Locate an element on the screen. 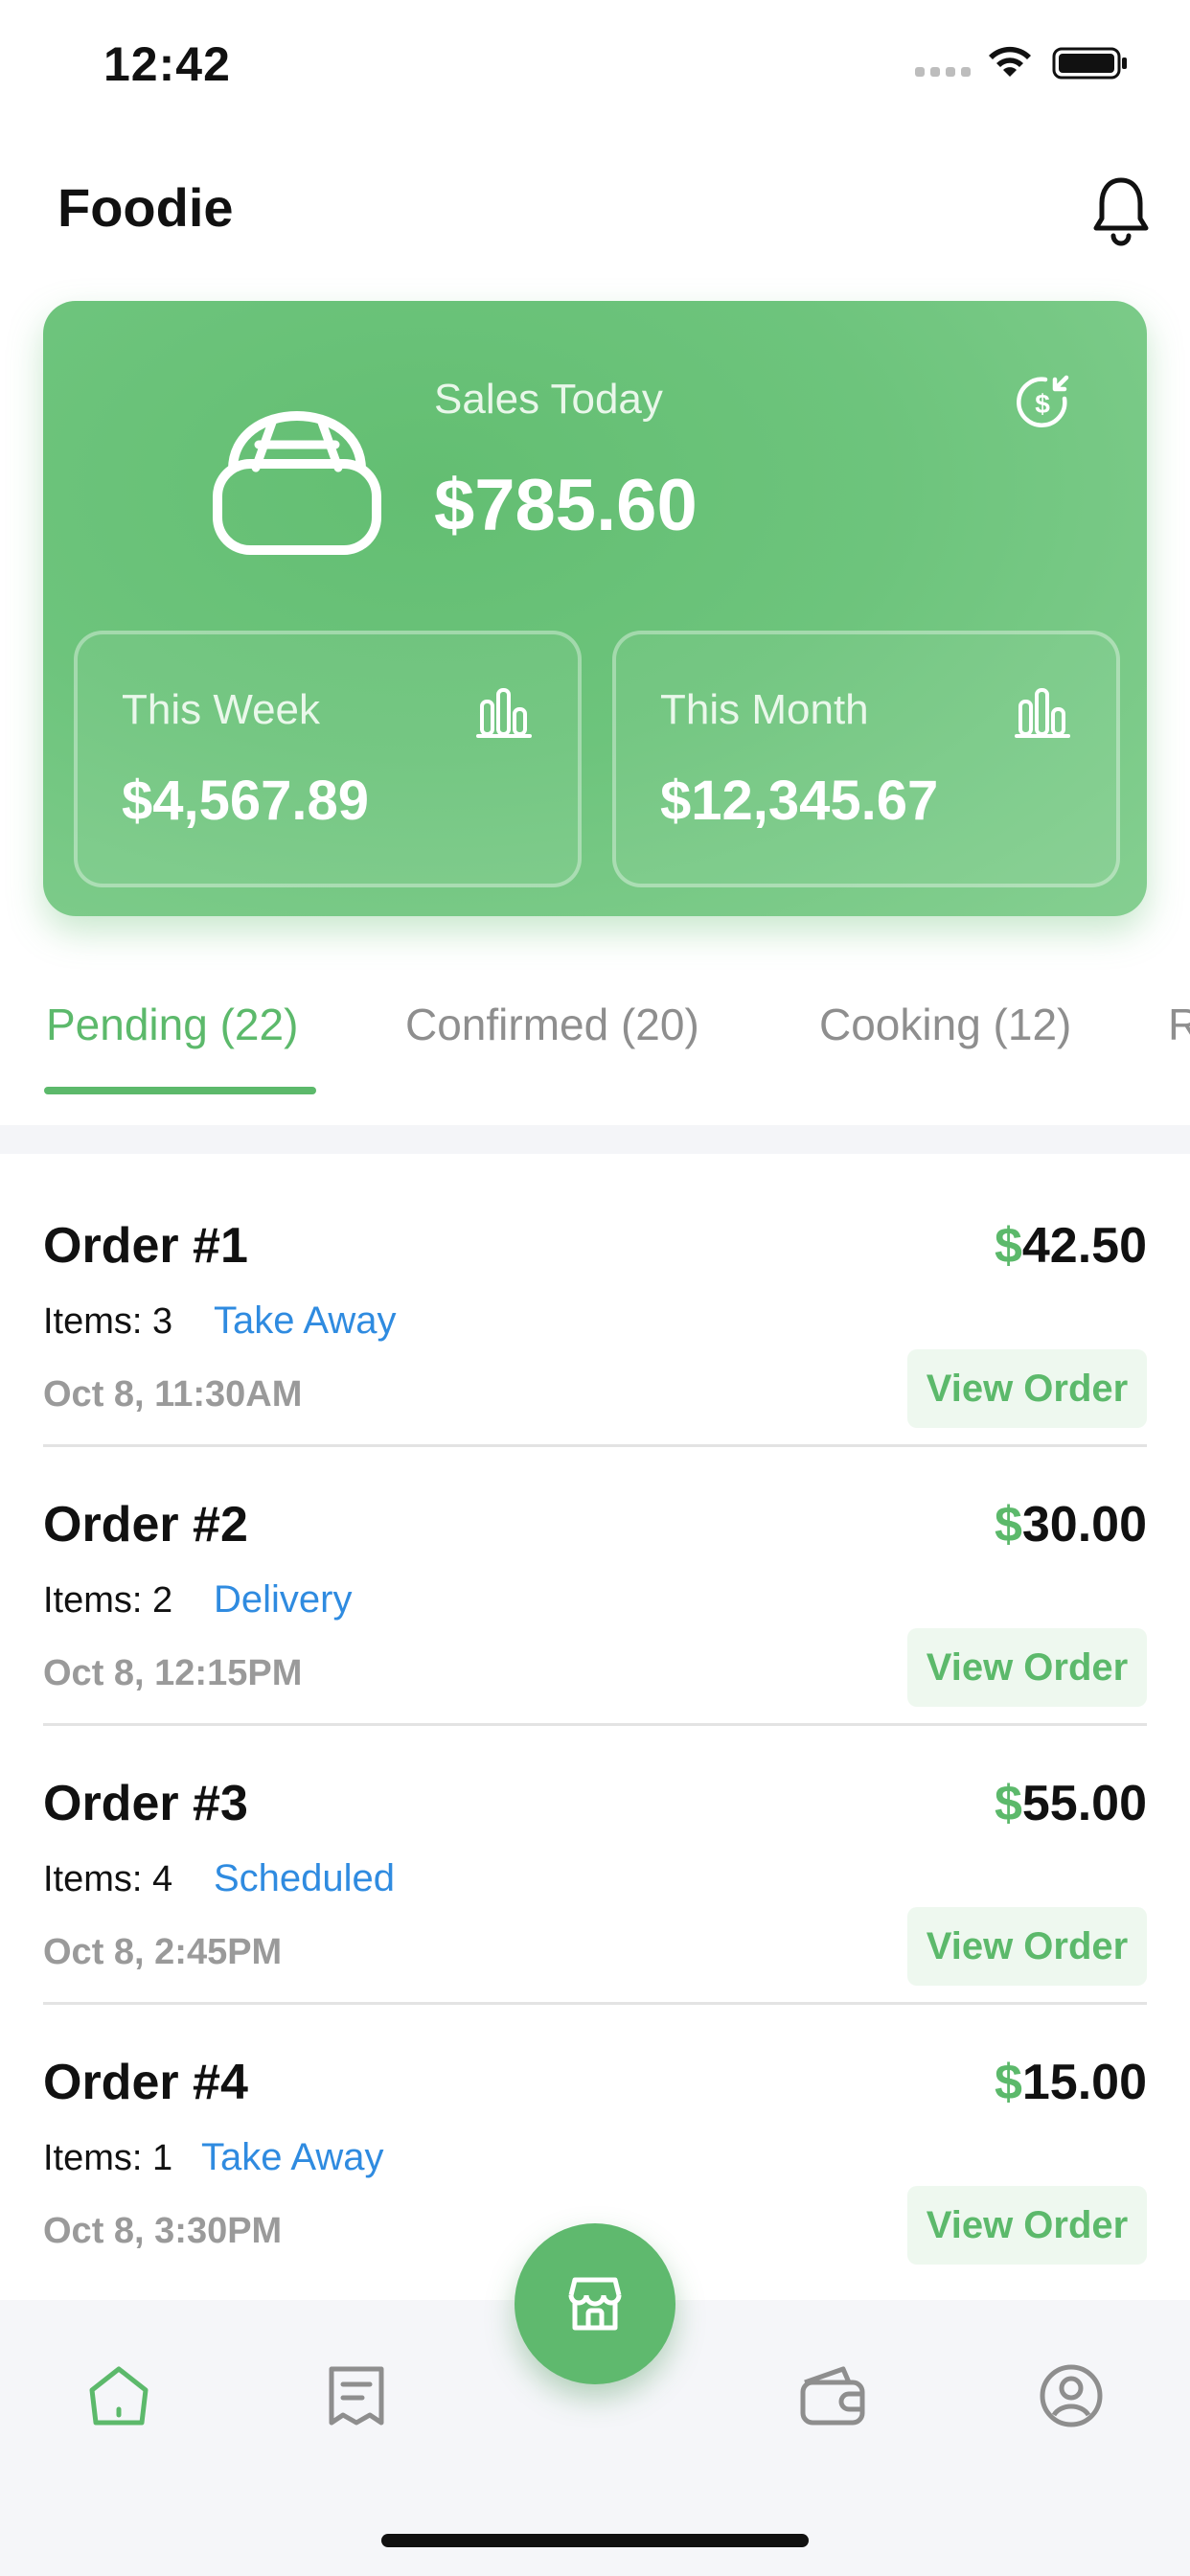 The height and width of the screenshot is (2576, 1190). order-title: Order #4 is located at coordinates (146, 2082).